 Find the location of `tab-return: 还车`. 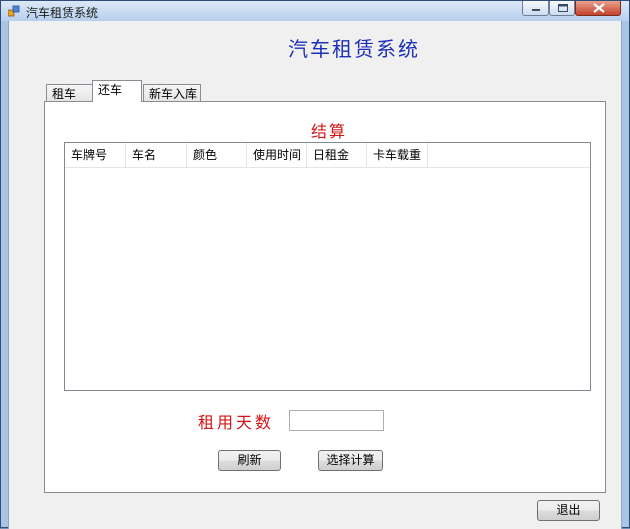

tab-return: 还车 is located at coordinates (117, 91).